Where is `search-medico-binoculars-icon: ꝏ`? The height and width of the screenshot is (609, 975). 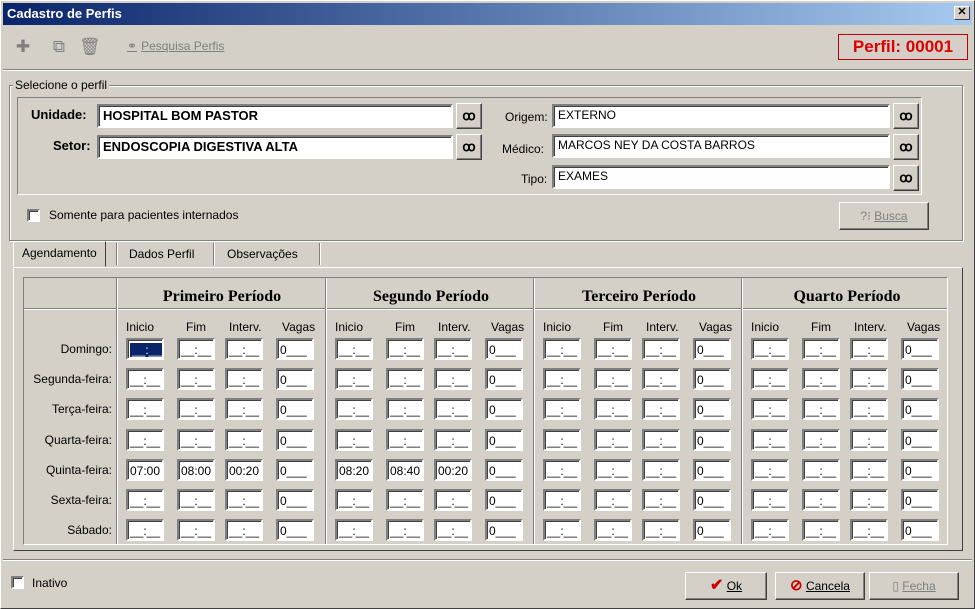
search-medico-binoculars-icon: ꝏ is located at coordinates (906, 147).